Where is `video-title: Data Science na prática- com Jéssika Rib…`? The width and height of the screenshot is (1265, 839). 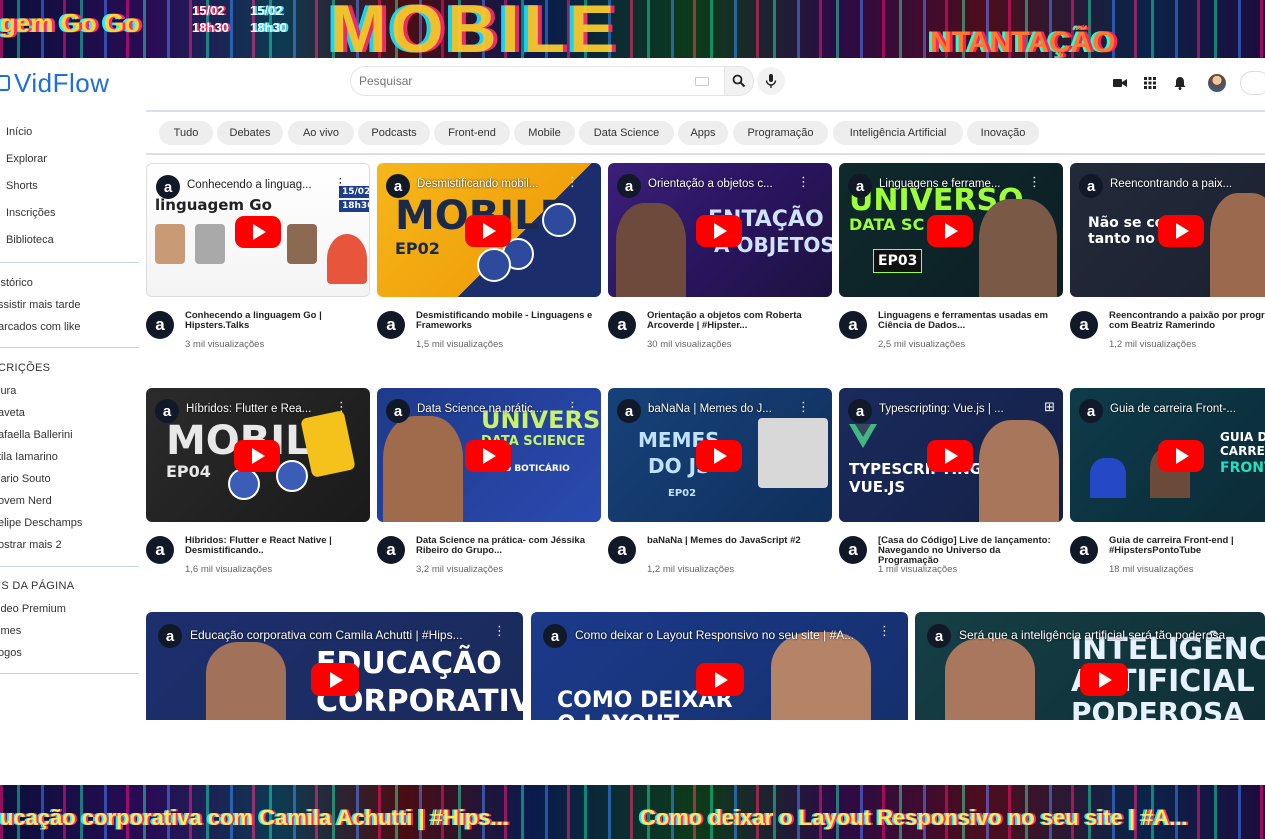
video-title: Data Science na prática- com Jéssika Rib… is located at coordinates (506, 546).